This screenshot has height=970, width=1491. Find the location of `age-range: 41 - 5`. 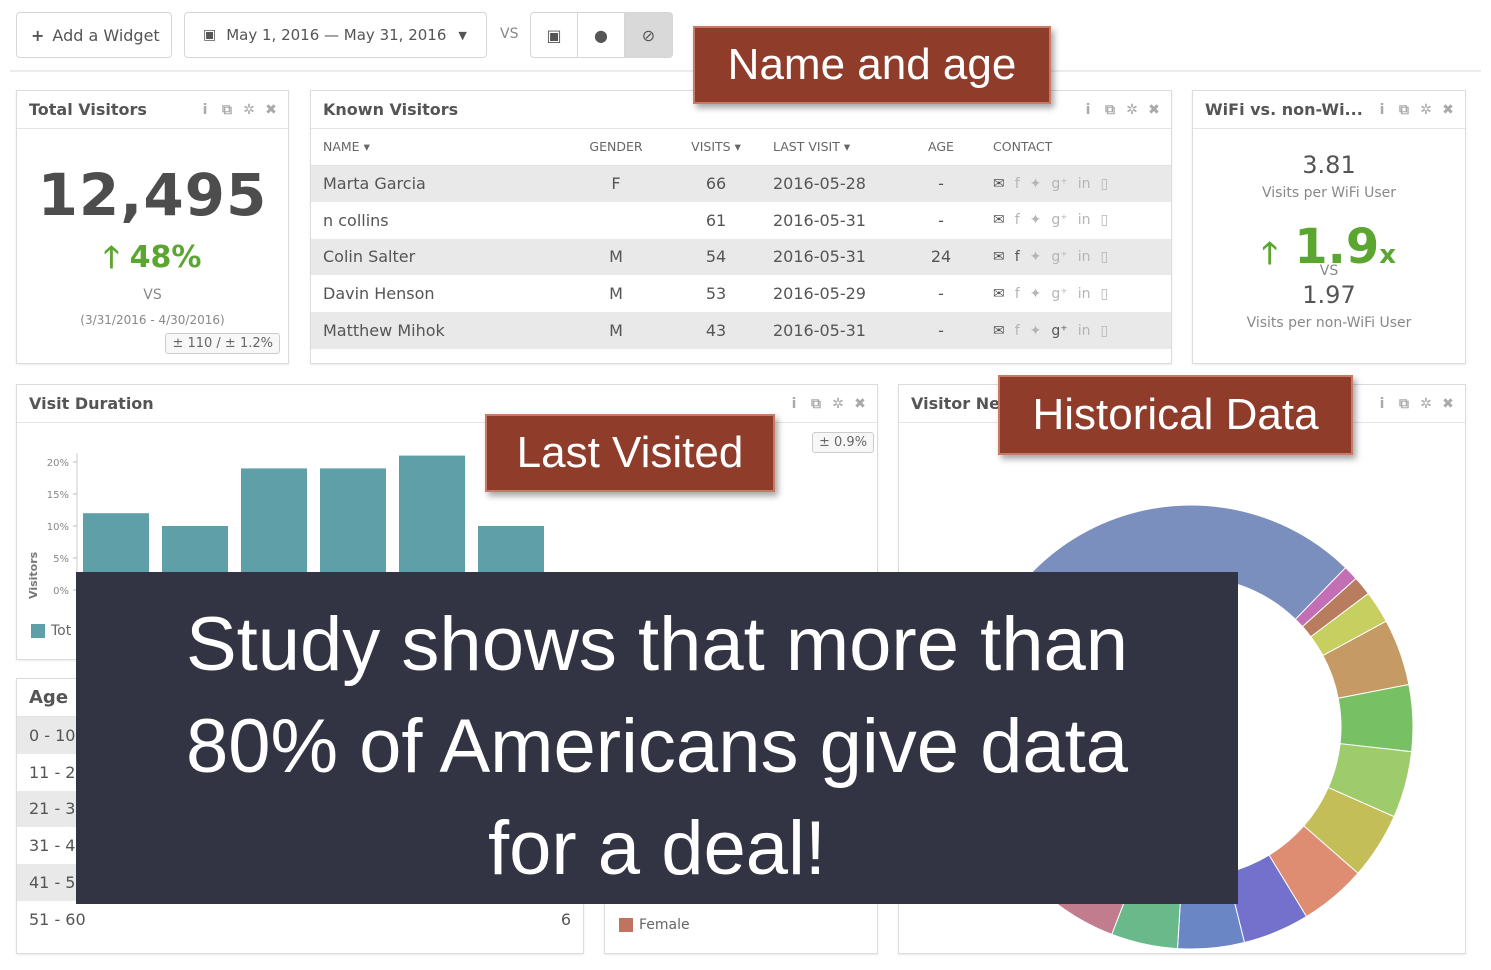

age-range: 41 - 5 is located at coordinates (52, 883).